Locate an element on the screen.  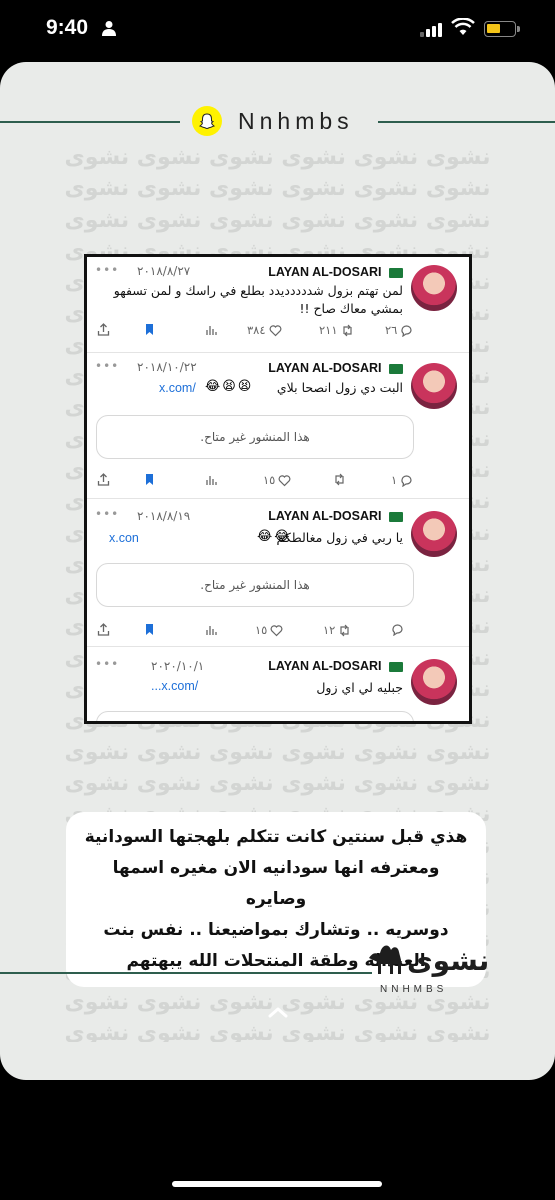
status-time: 9:40 is located at coordinates (67, 27).